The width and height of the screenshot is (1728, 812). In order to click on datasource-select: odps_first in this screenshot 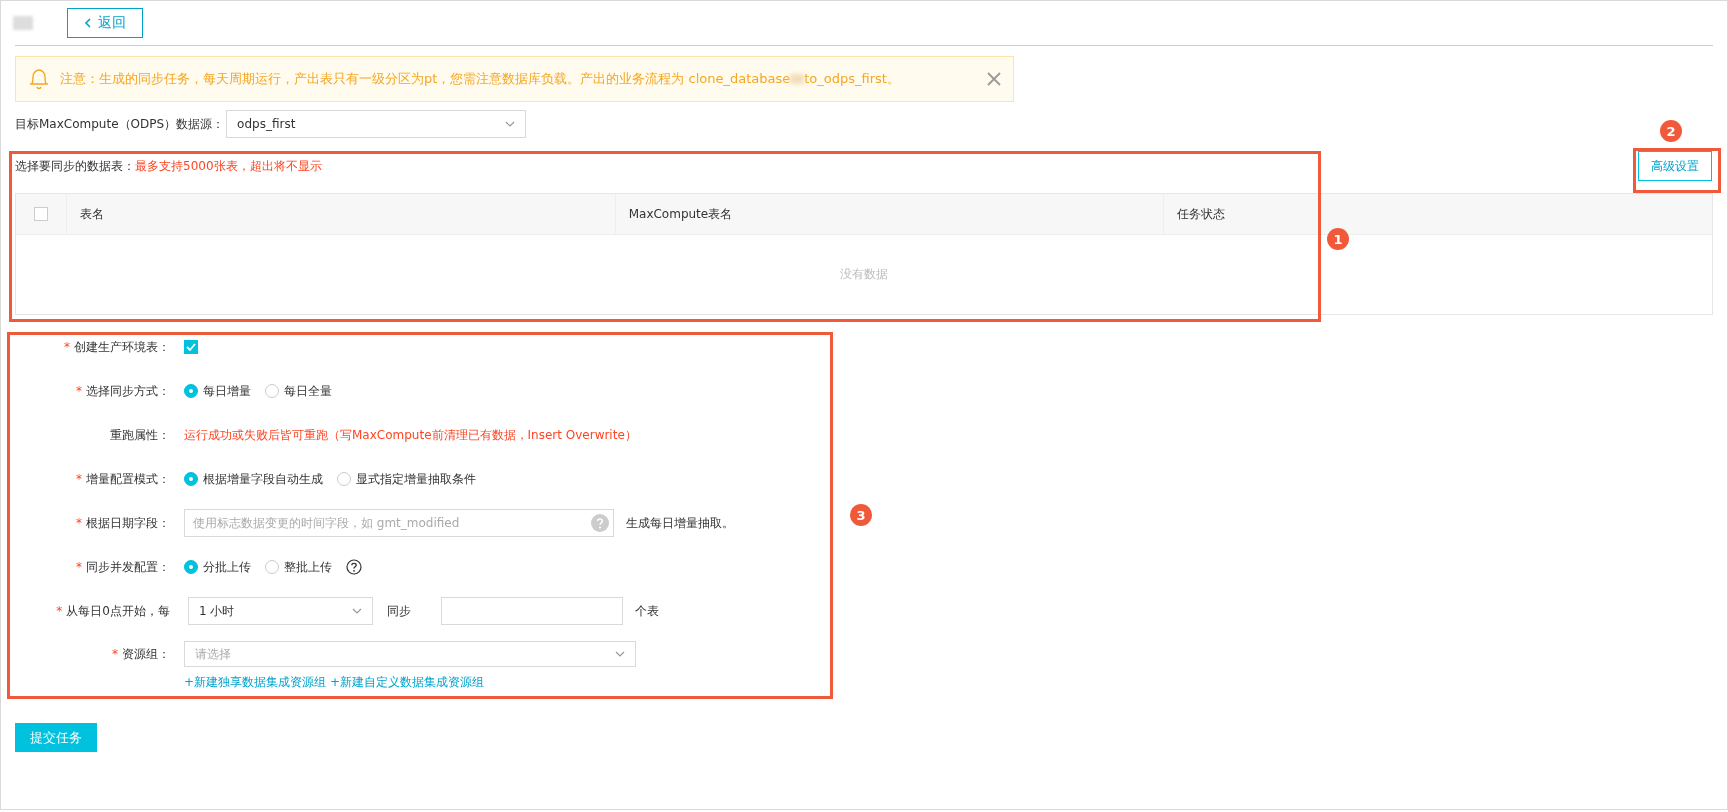, I will do `click(376, 124)`.